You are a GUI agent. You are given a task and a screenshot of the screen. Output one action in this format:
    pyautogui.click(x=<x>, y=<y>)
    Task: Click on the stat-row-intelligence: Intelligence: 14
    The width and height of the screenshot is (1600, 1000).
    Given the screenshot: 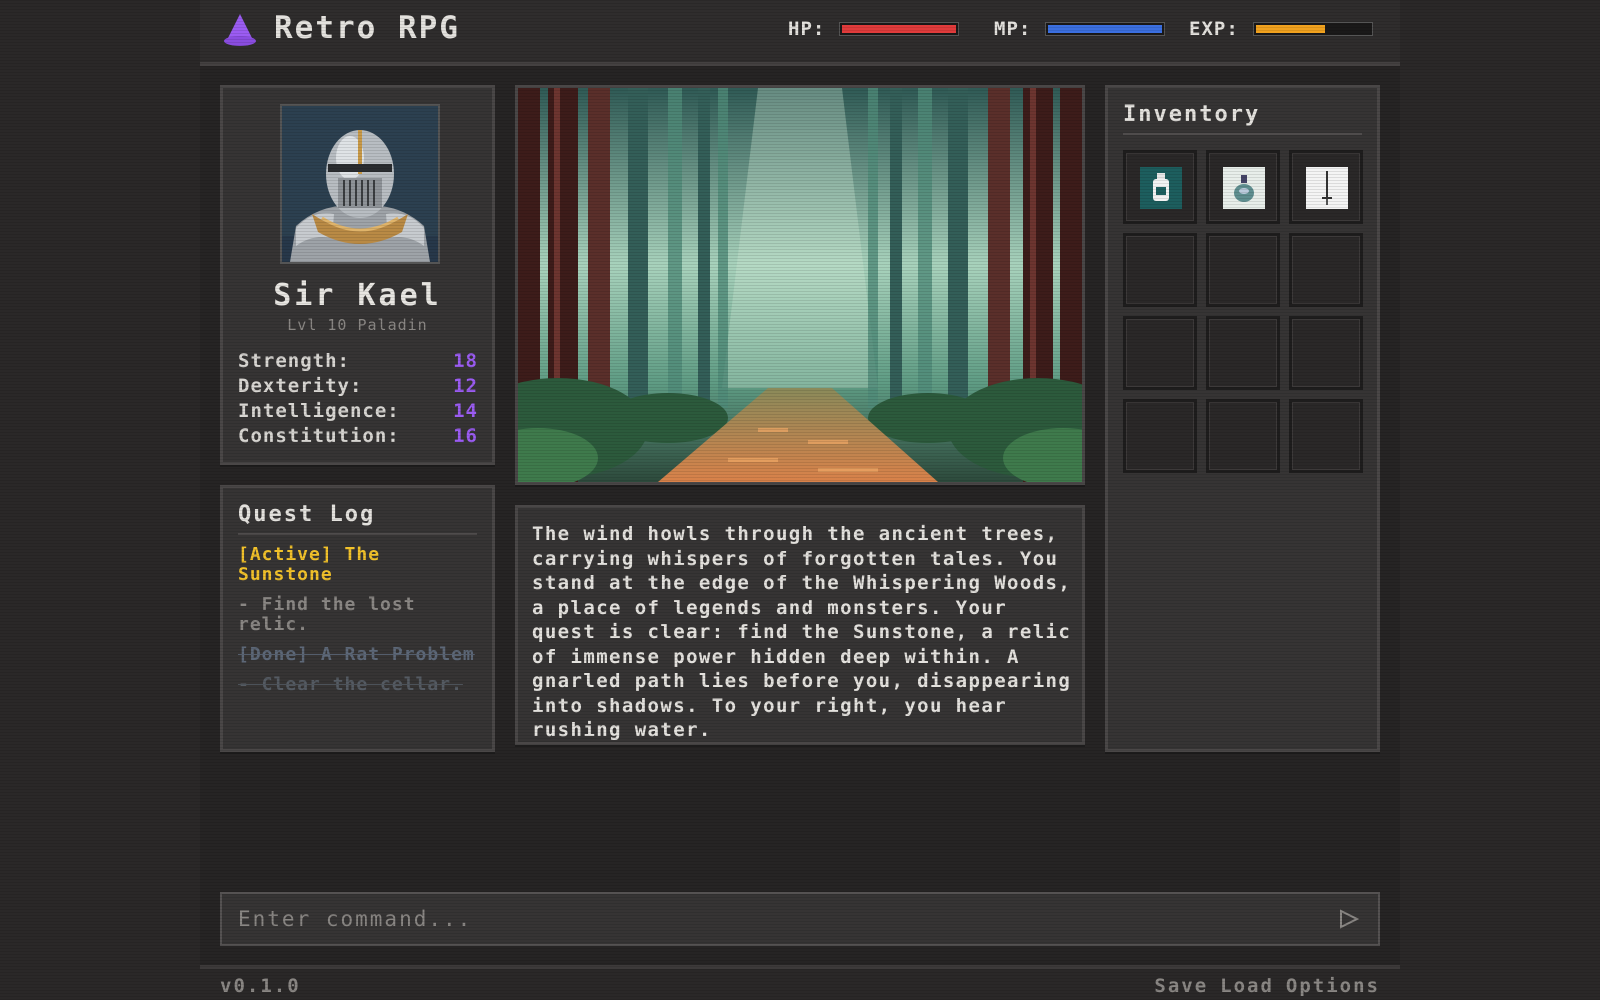 What is the action you would take?
    pyautogui.click(x=358, y=412)
    